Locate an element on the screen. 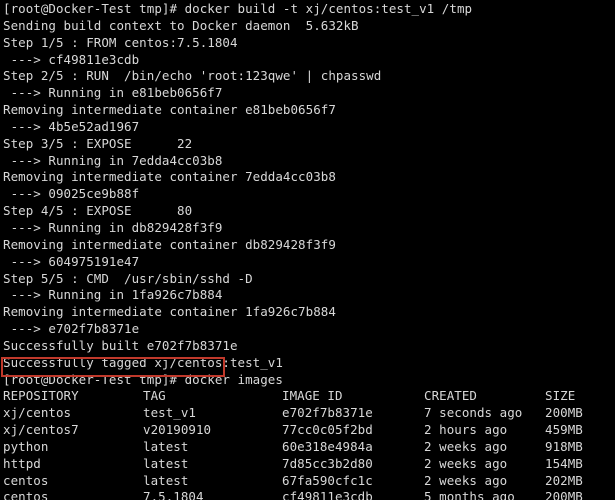 The width and height of the screenshot is (615, 500). build-output-line: Step 4/5 : EXPOSE 80 is located at coordinates (98, 211).